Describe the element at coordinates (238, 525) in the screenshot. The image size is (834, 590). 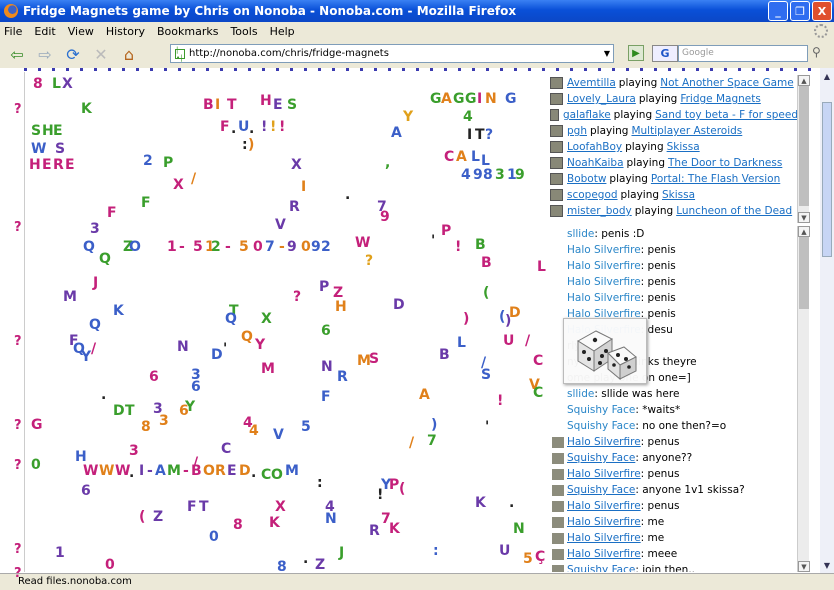
I see `letter-magnet: 8` at that location.